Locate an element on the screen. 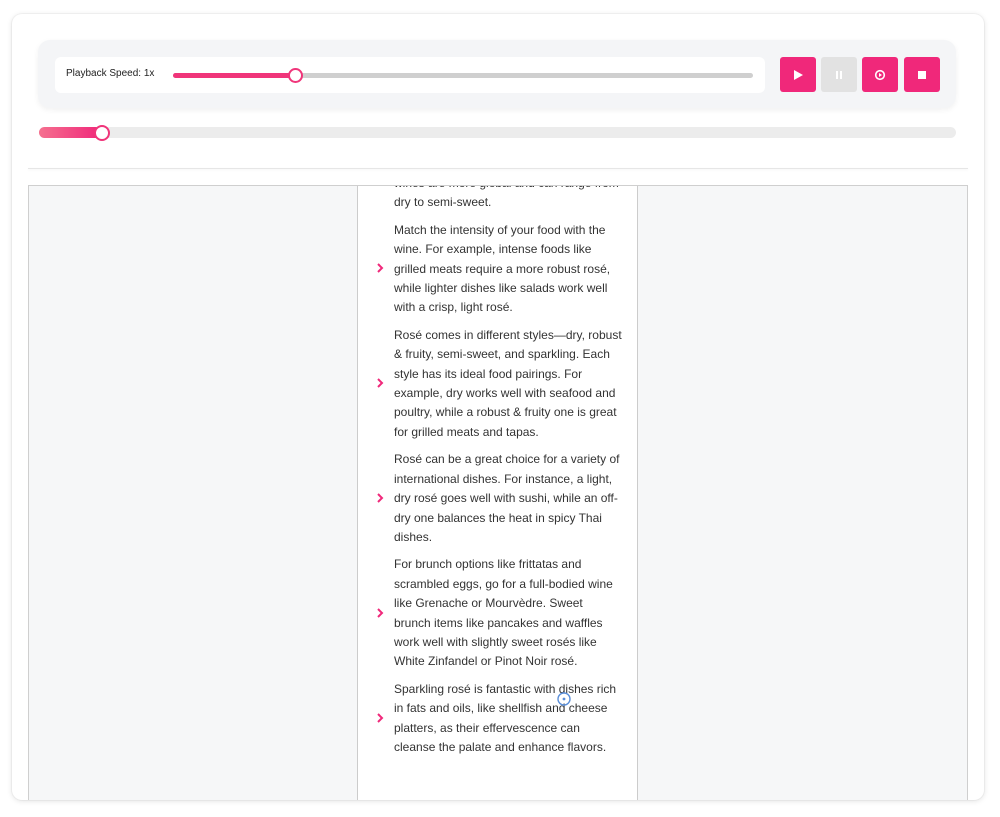 The image size is (1000, 817). speed-slider-thumb is located at coordinates (295, 75).